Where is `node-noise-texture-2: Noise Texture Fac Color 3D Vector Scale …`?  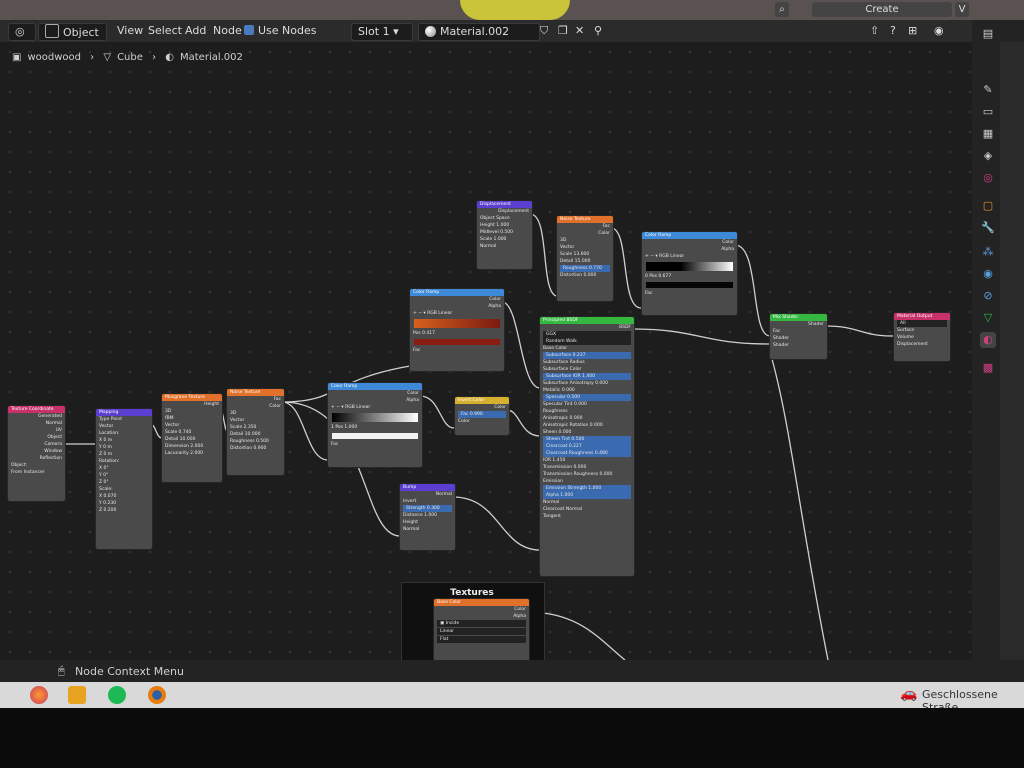 node-noise-texture-2: Noise Texture Fac Color 3D Vector Scale … is located at coordinates (585, 258).